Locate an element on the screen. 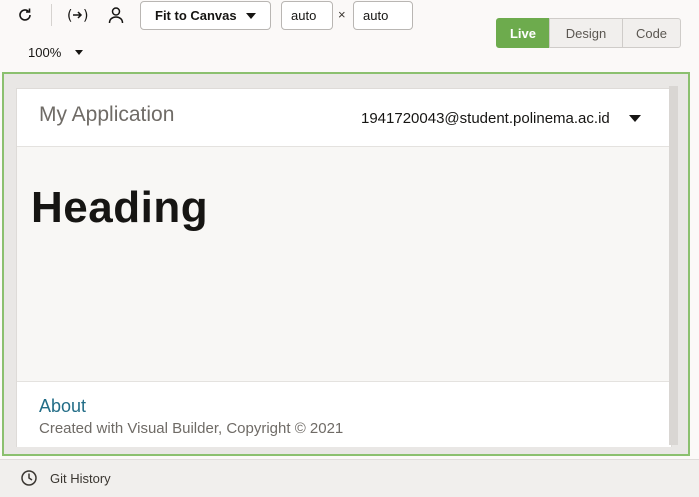 The height and width of the screenshot is (497, 699). app-title: My Application is located at coordinates (107, 114).